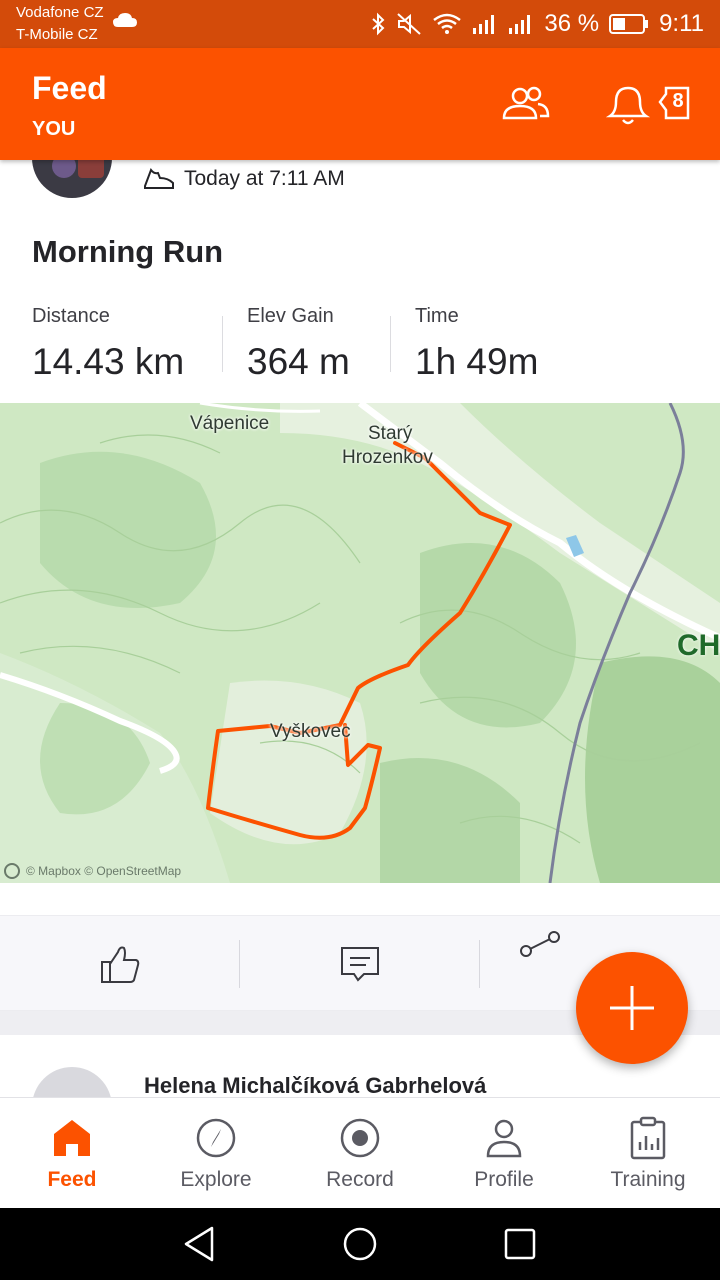 The width and height of the screenshot is (720, 1280). What do you see at coordinates (390, 433) in the screenshot?
I see `map-label-stary: Starý` at bounding box center [390, 433].